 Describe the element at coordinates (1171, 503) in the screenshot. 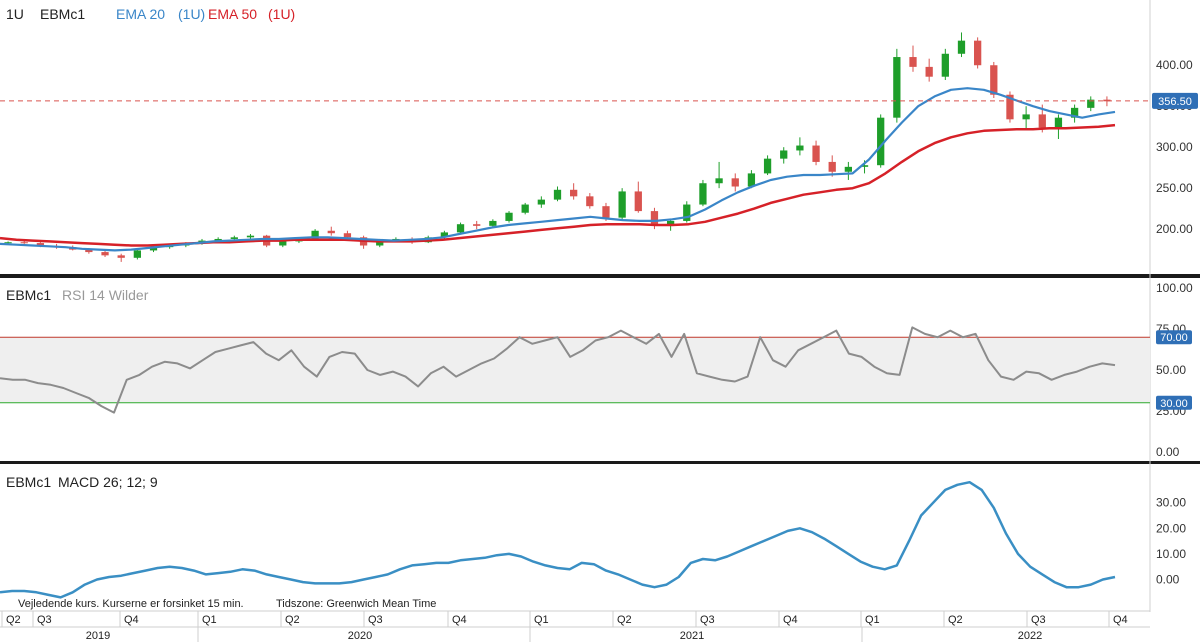

I see `macd-tick-label: 30.00` at that location.